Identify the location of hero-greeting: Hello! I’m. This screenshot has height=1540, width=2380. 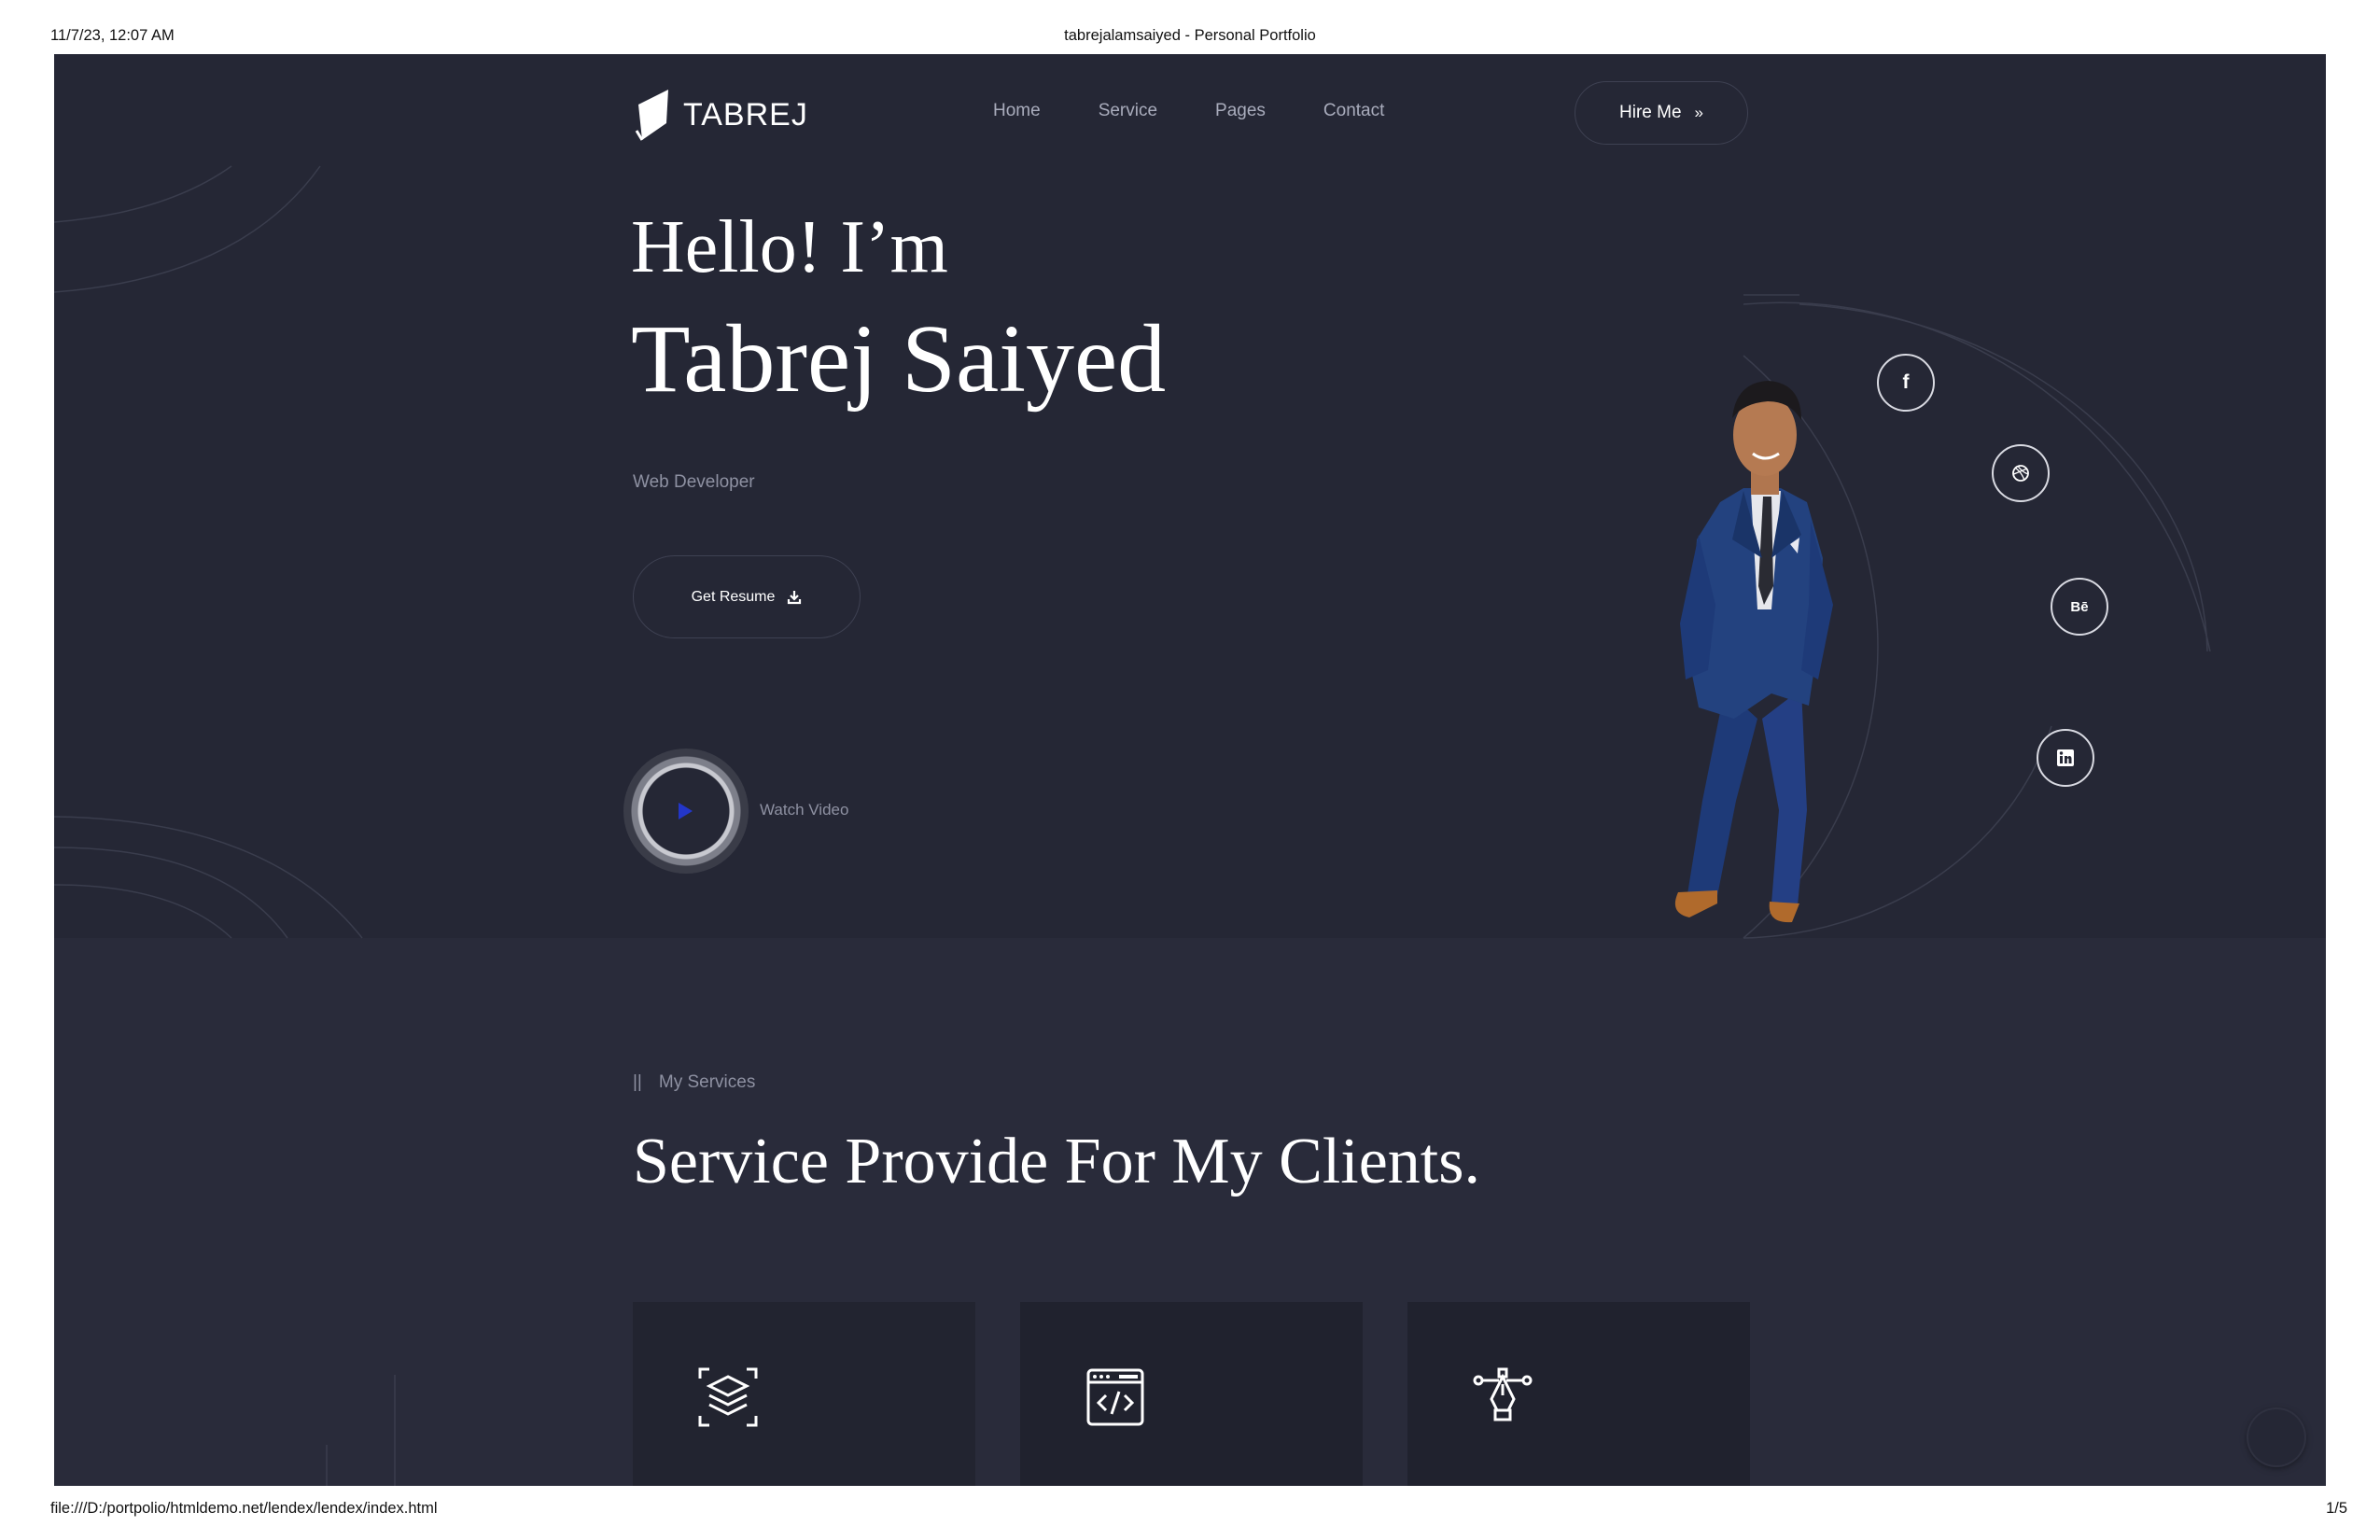
(789, 247).